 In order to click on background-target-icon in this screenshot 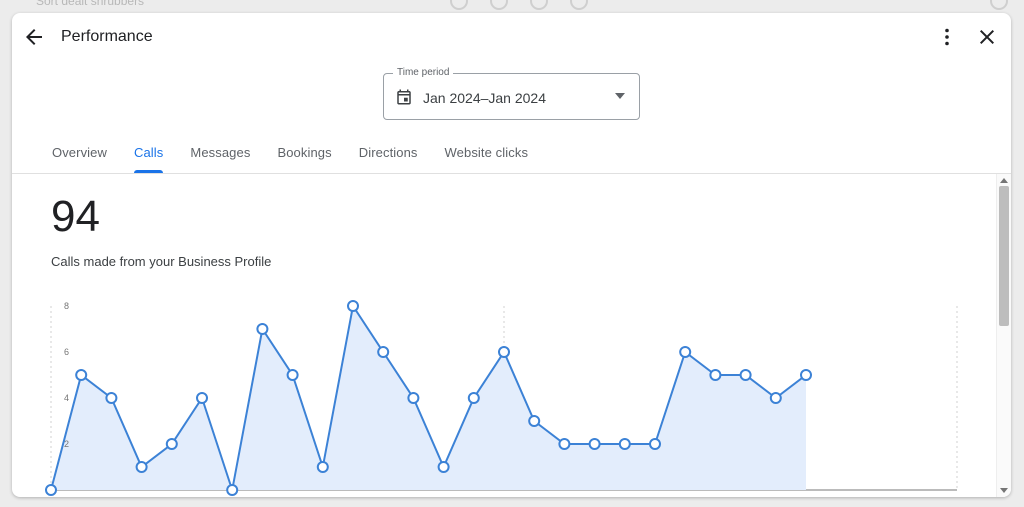, I will do `click(539, 5)`.